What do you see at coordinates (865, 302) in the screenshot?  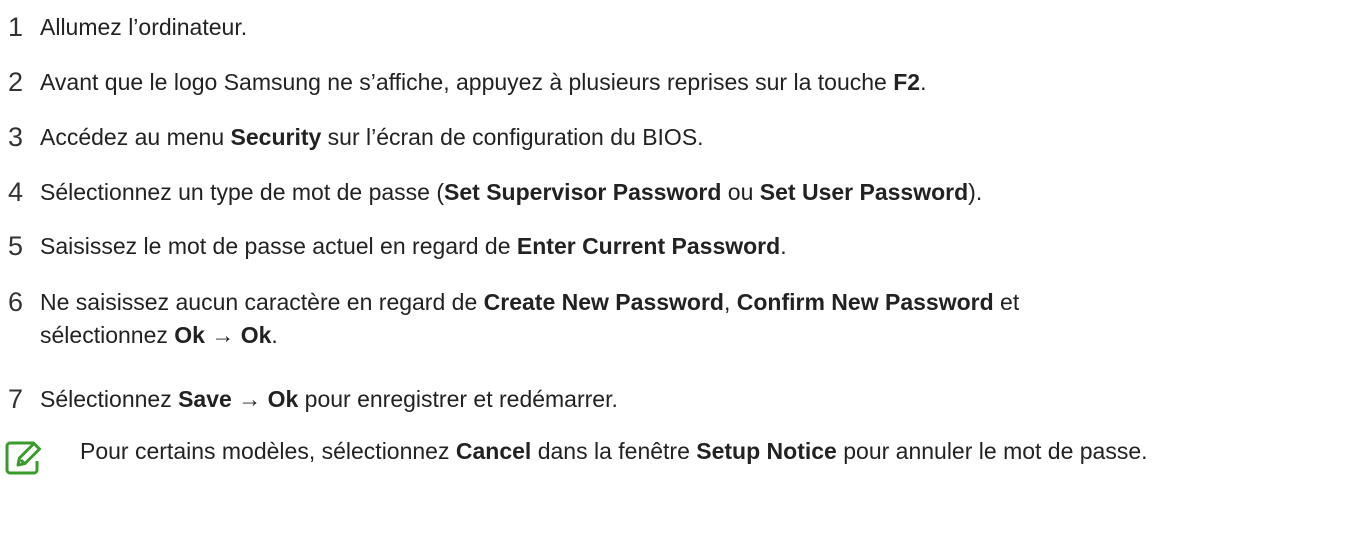 I see `ui-term: Confirm New Password` at bounding box center [865, 302].